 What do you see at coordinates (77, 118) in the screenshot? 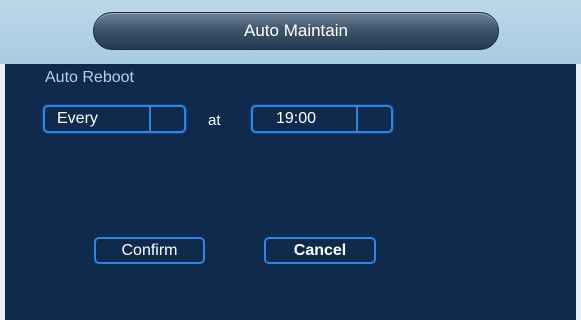
I see `reboot-frequency-value: Every` at bounding box center [77, 118].